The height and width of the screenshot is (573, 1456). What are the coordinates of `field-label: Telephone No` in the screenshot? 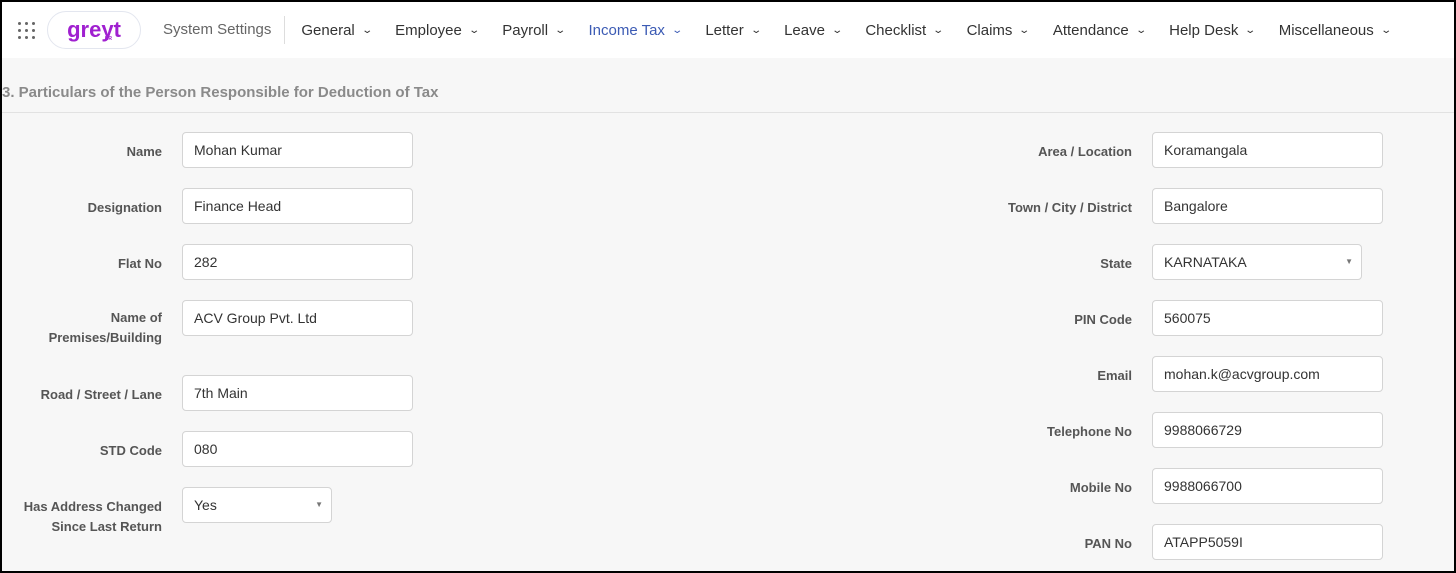 It's located at (1089, 431).